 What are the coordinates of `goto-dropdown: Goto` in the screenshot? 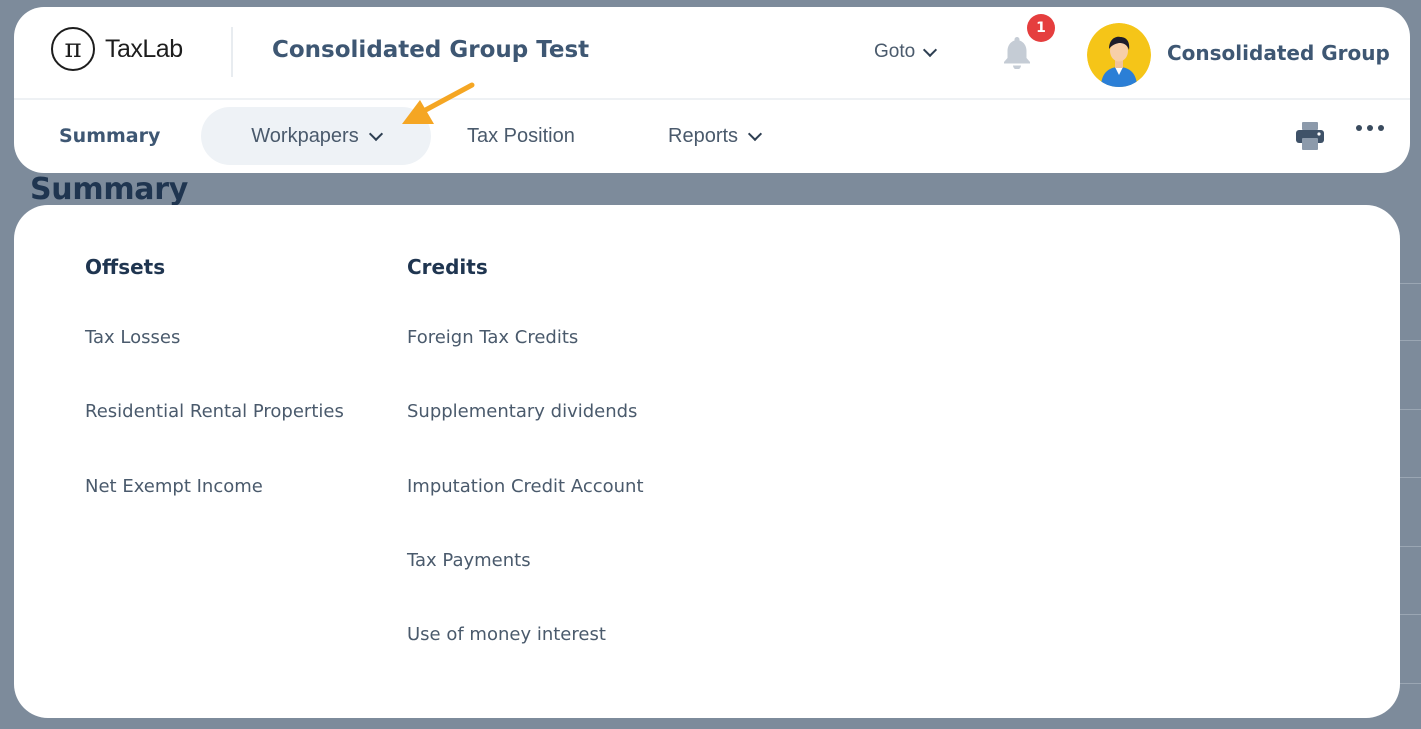 It's located at (906, 52).